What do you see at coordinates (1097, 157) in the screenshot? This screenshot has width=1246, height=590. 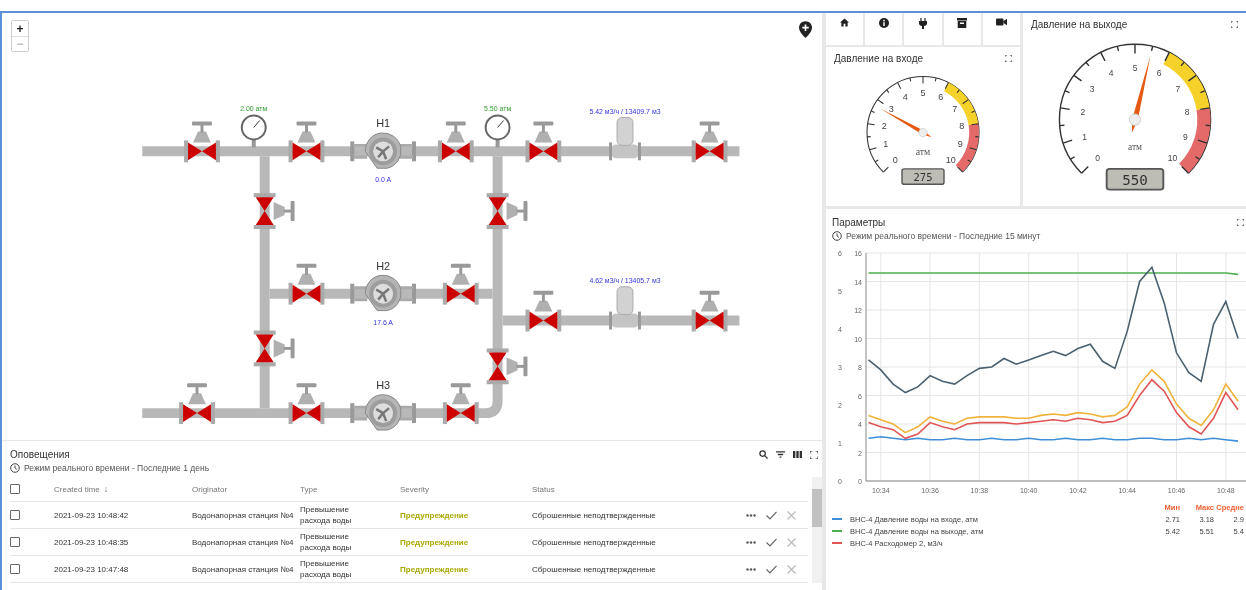 I see `gauge-tick-label: 0` at bounding box center [1097, 157].